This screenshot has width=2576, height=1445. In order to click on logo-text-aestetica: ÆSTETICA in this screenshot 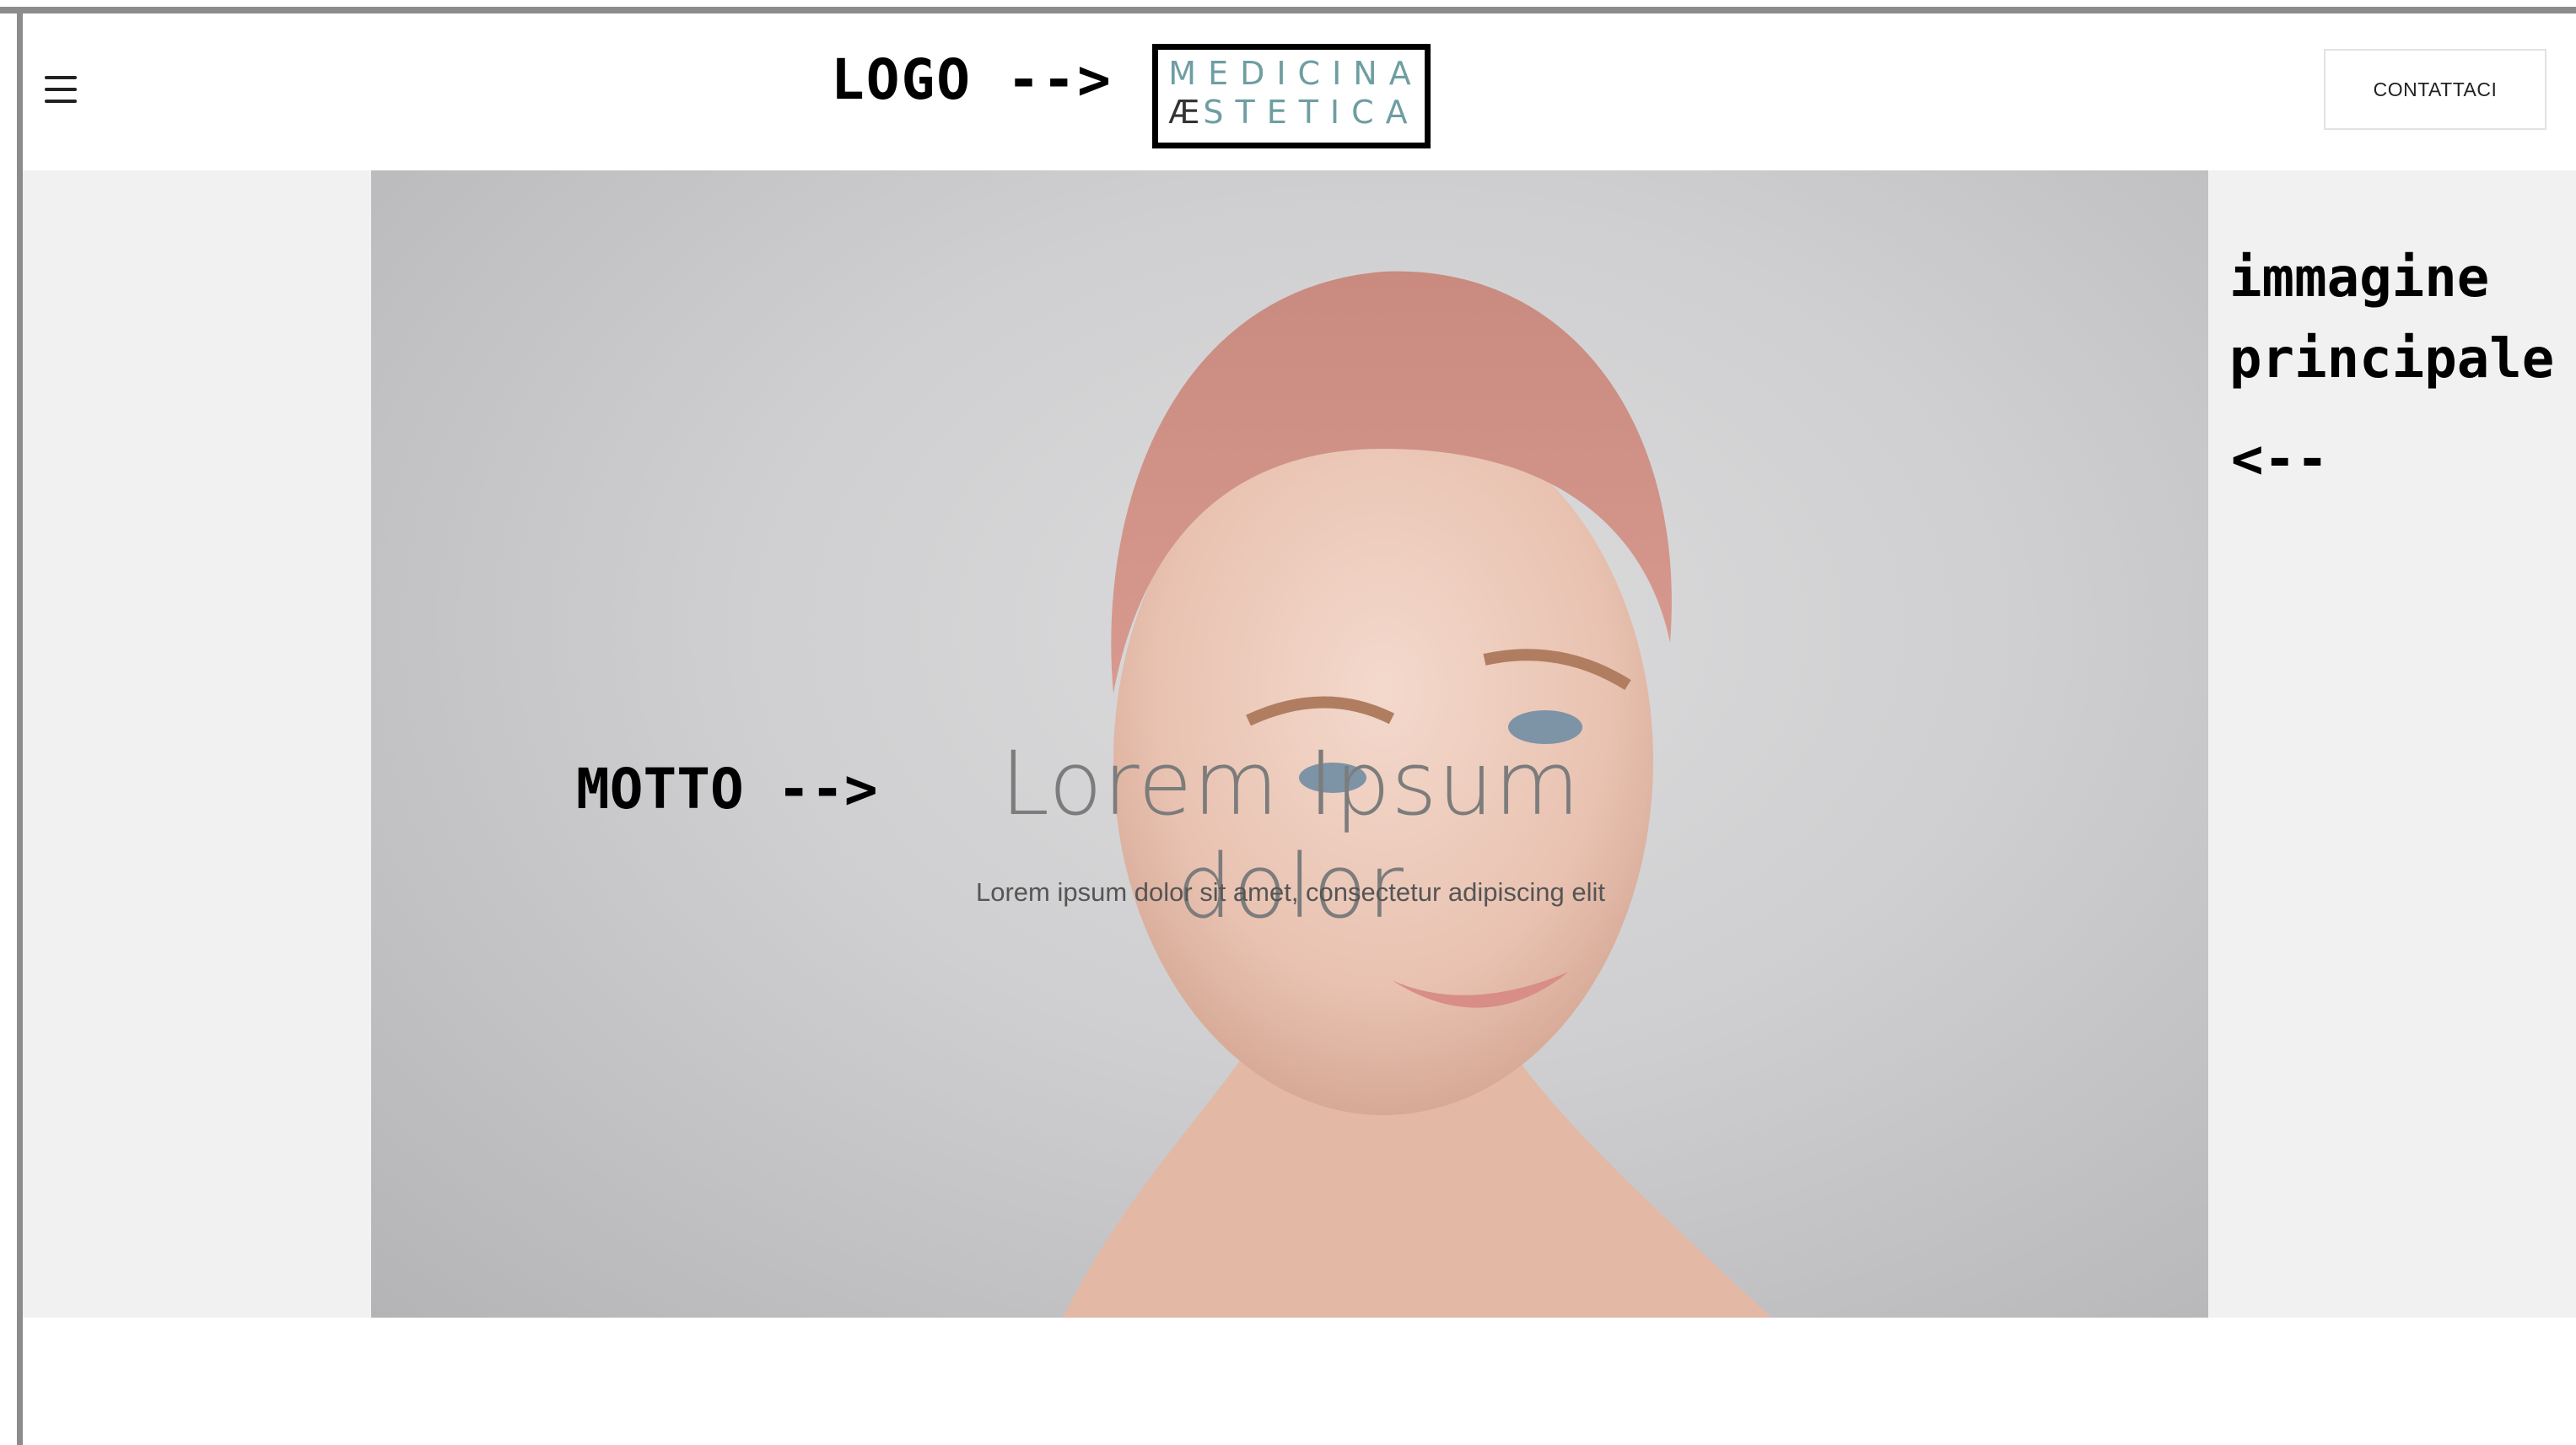, I will do `click(1291, 112)`.